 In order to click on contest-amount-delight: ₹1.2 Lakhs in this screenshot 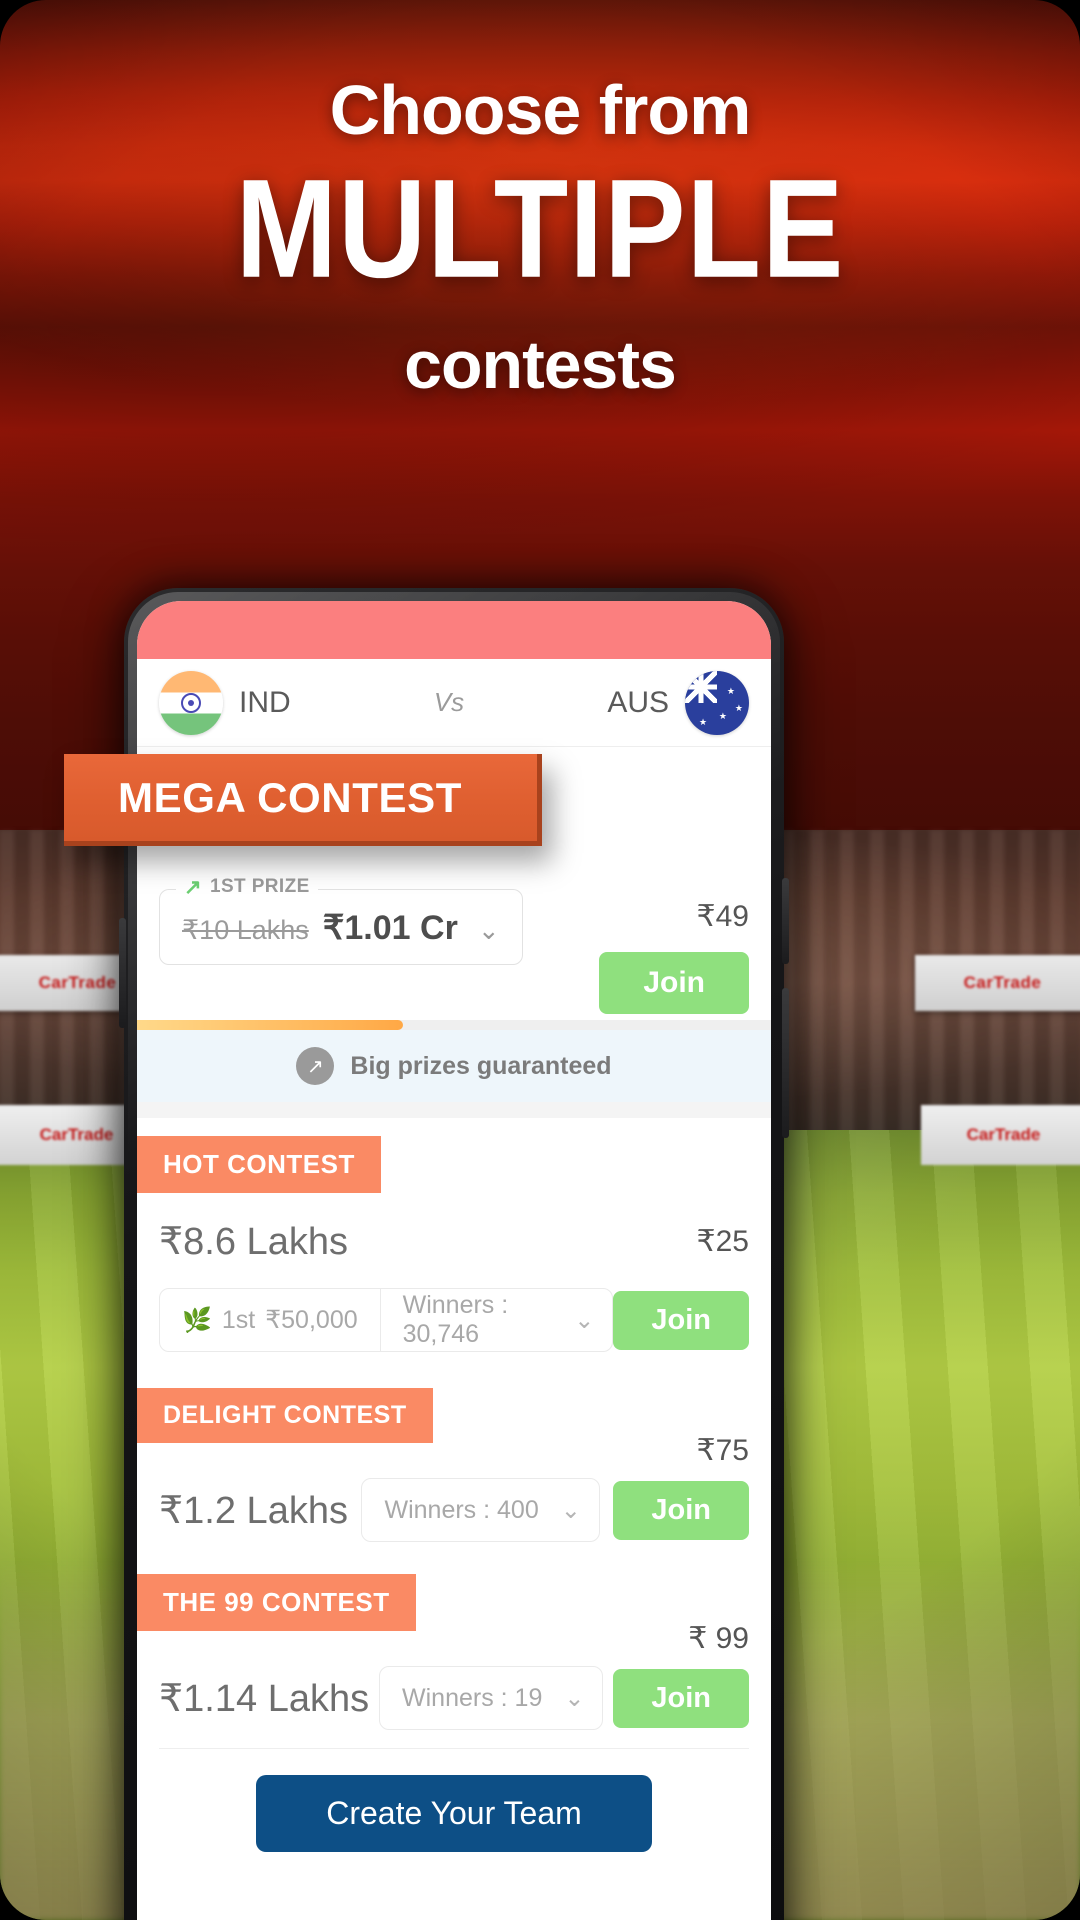, I will do `click(253, 1510)`.